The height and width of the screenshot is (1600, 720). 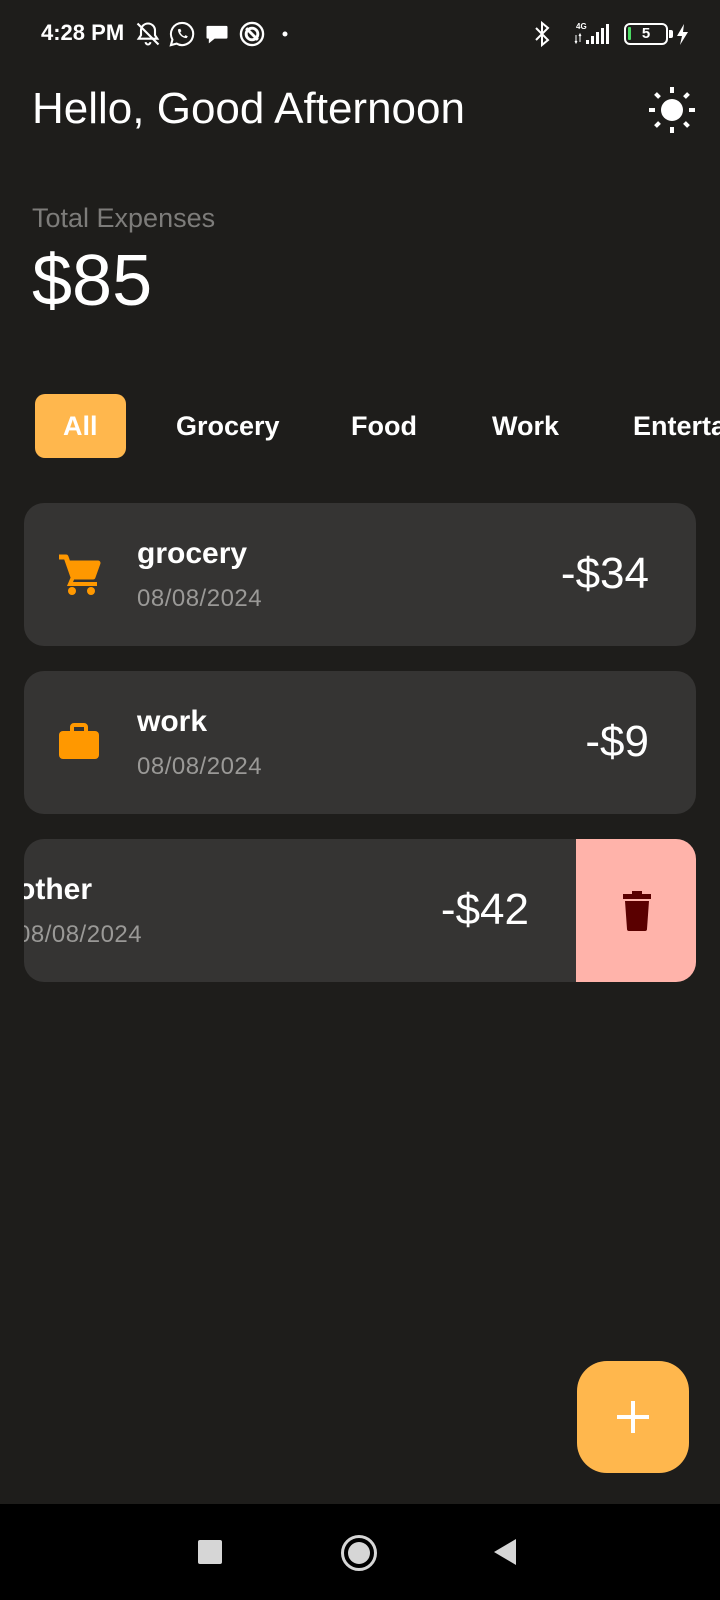 I want to click on whatsapp-icon, so click(x=182, y=34).